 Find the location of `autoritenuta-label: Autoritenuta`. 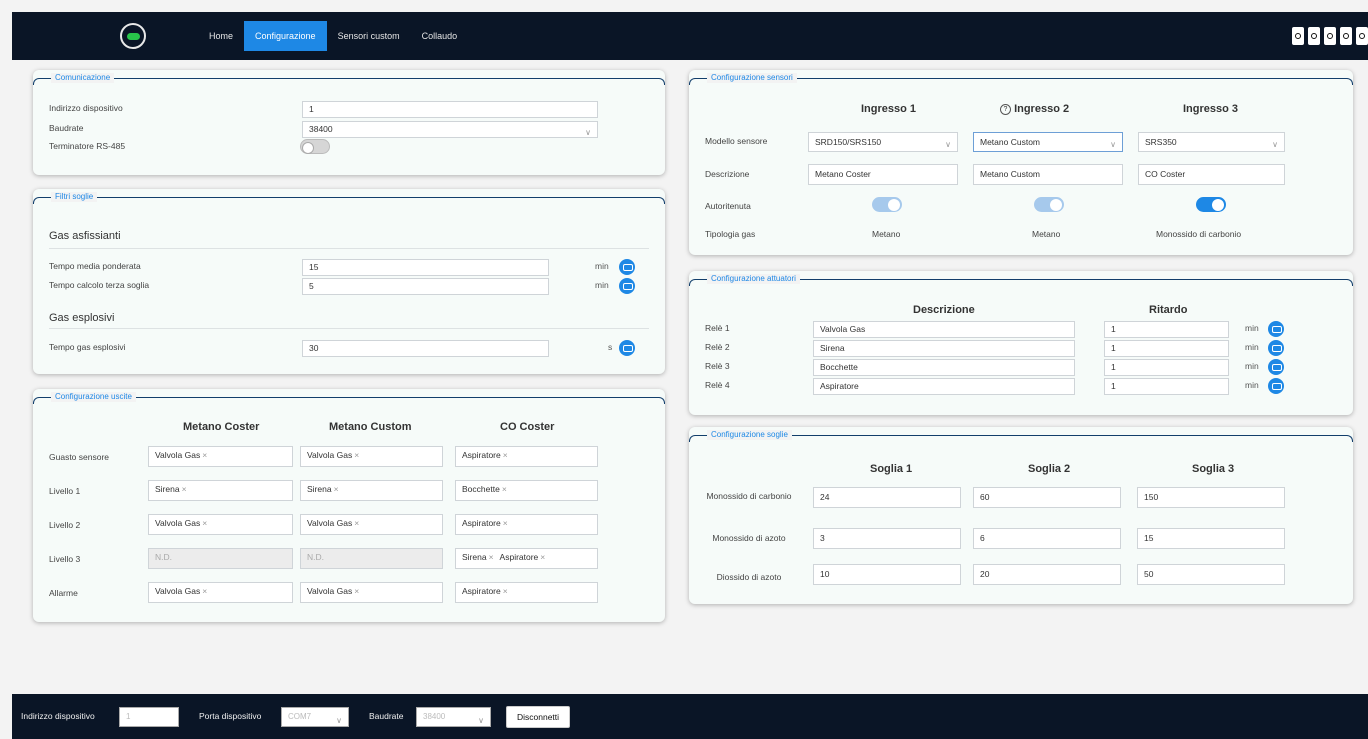

autoritenuta-label: Autoritenuta is located at coordinates (728, 206).